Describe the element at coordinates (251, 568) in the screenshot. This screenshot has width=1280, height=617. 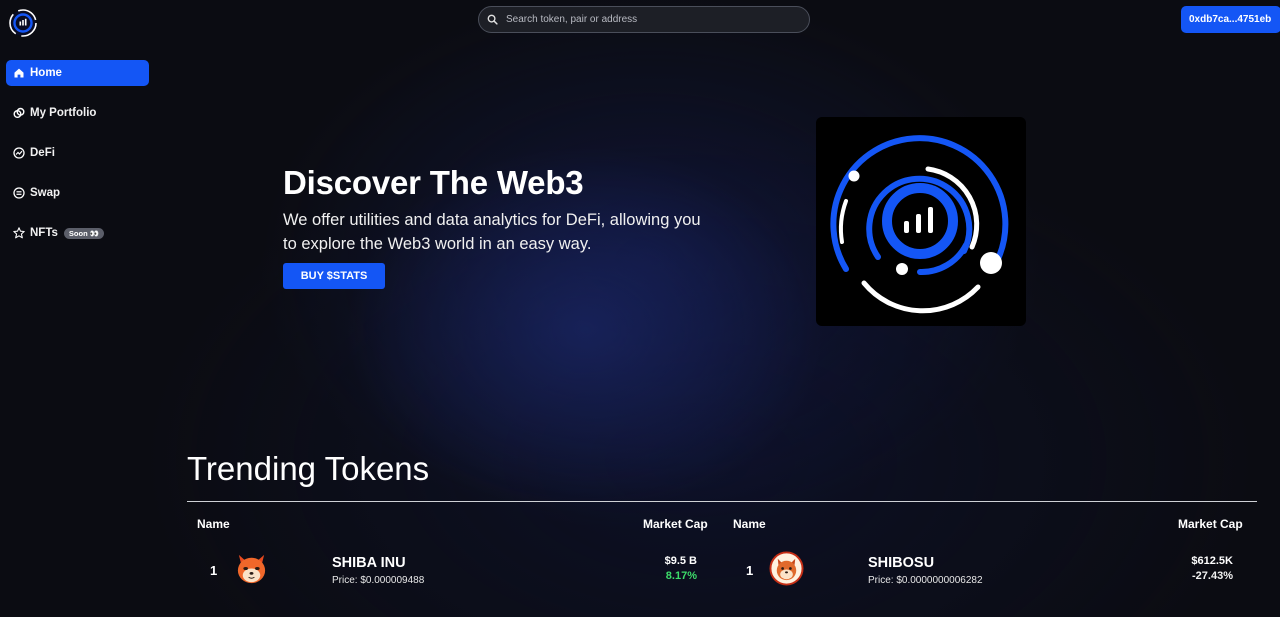
I see `shiba-inu-icon` at that location.